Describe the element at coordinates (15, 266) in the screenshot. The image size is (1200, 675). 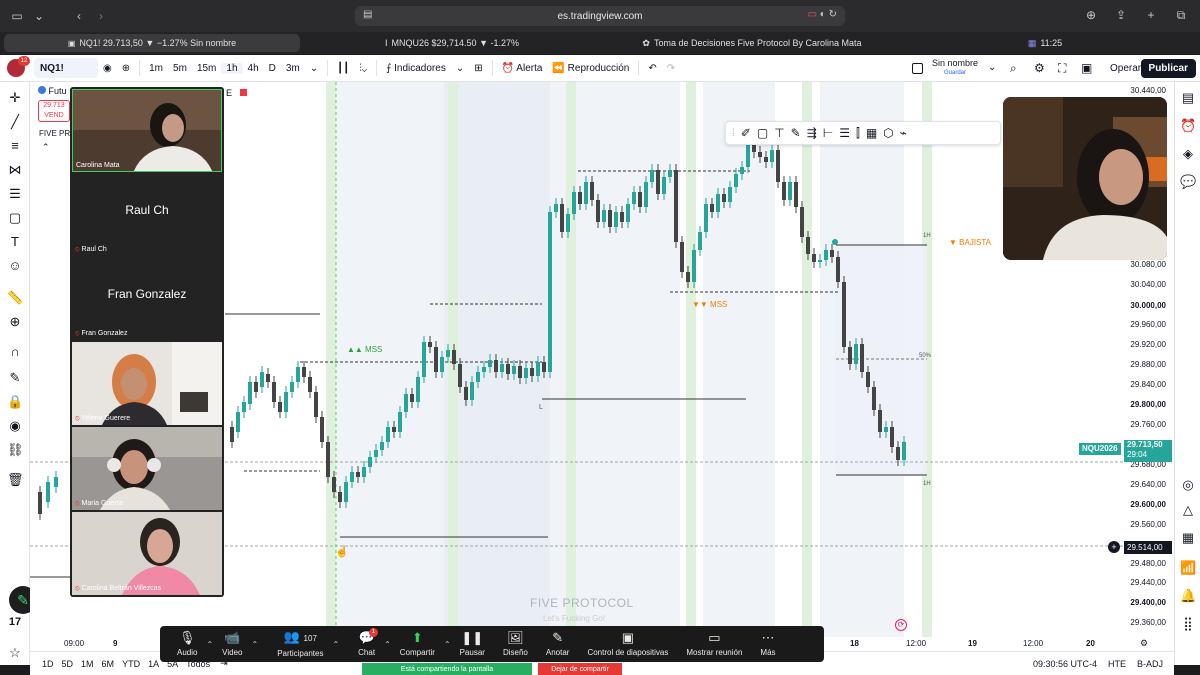
I see `emoji-icon: ☺` at that location.